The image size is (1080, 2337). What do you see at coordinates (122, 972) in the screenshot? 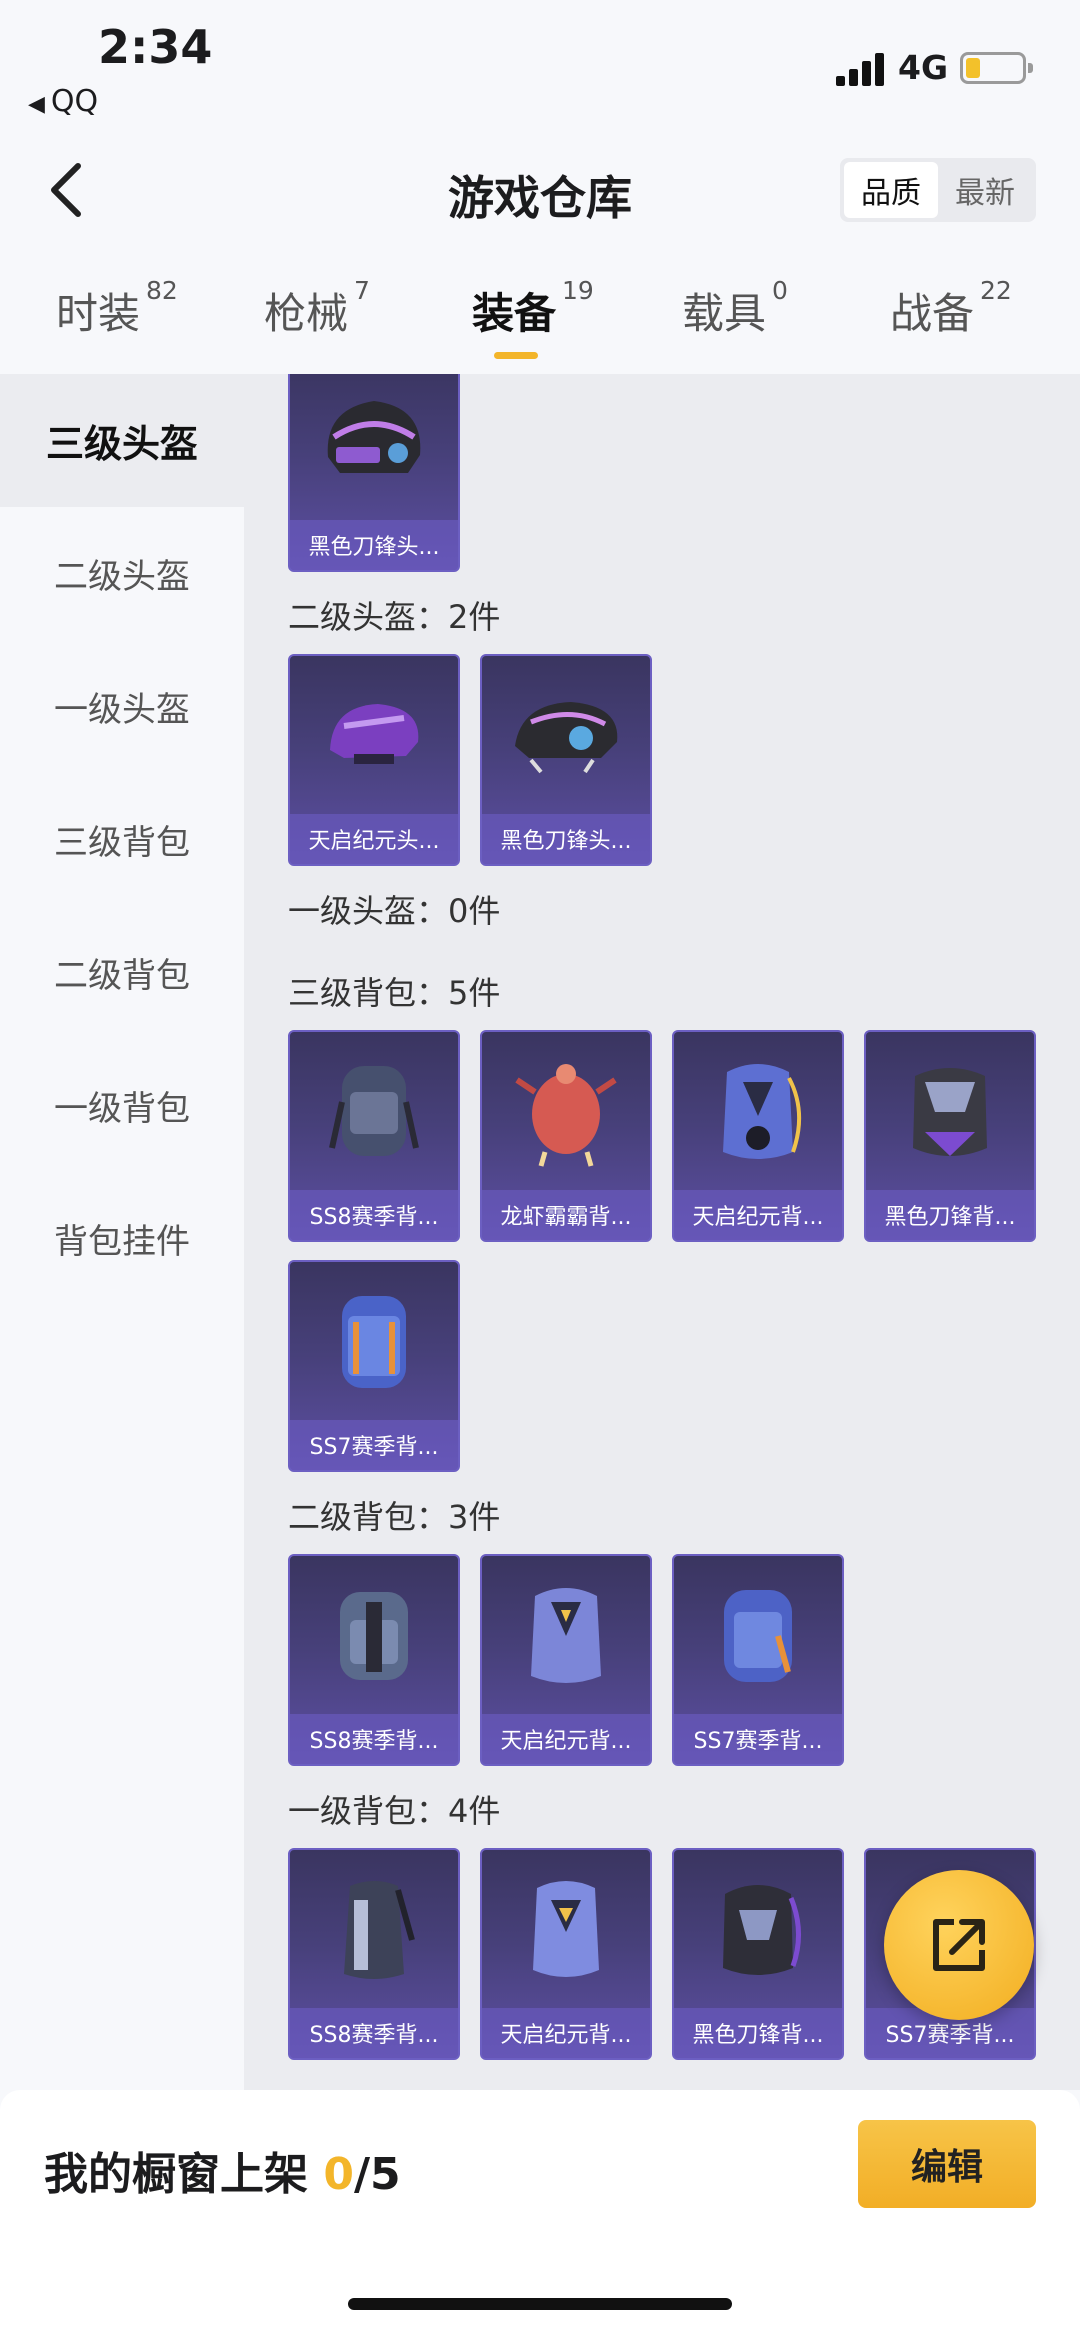
I see `sidebar-item-level2-backpack: 二级背包` at bounding box center [122, 972].